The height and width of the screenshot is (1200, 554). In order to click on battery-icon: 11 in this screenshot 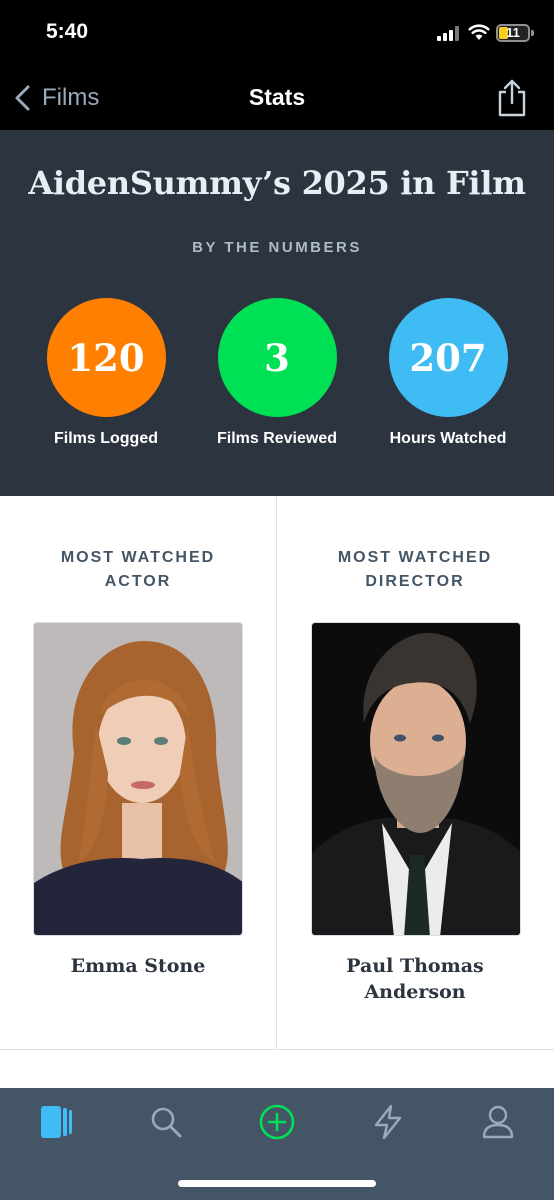, I will do `click(513, 33)`.